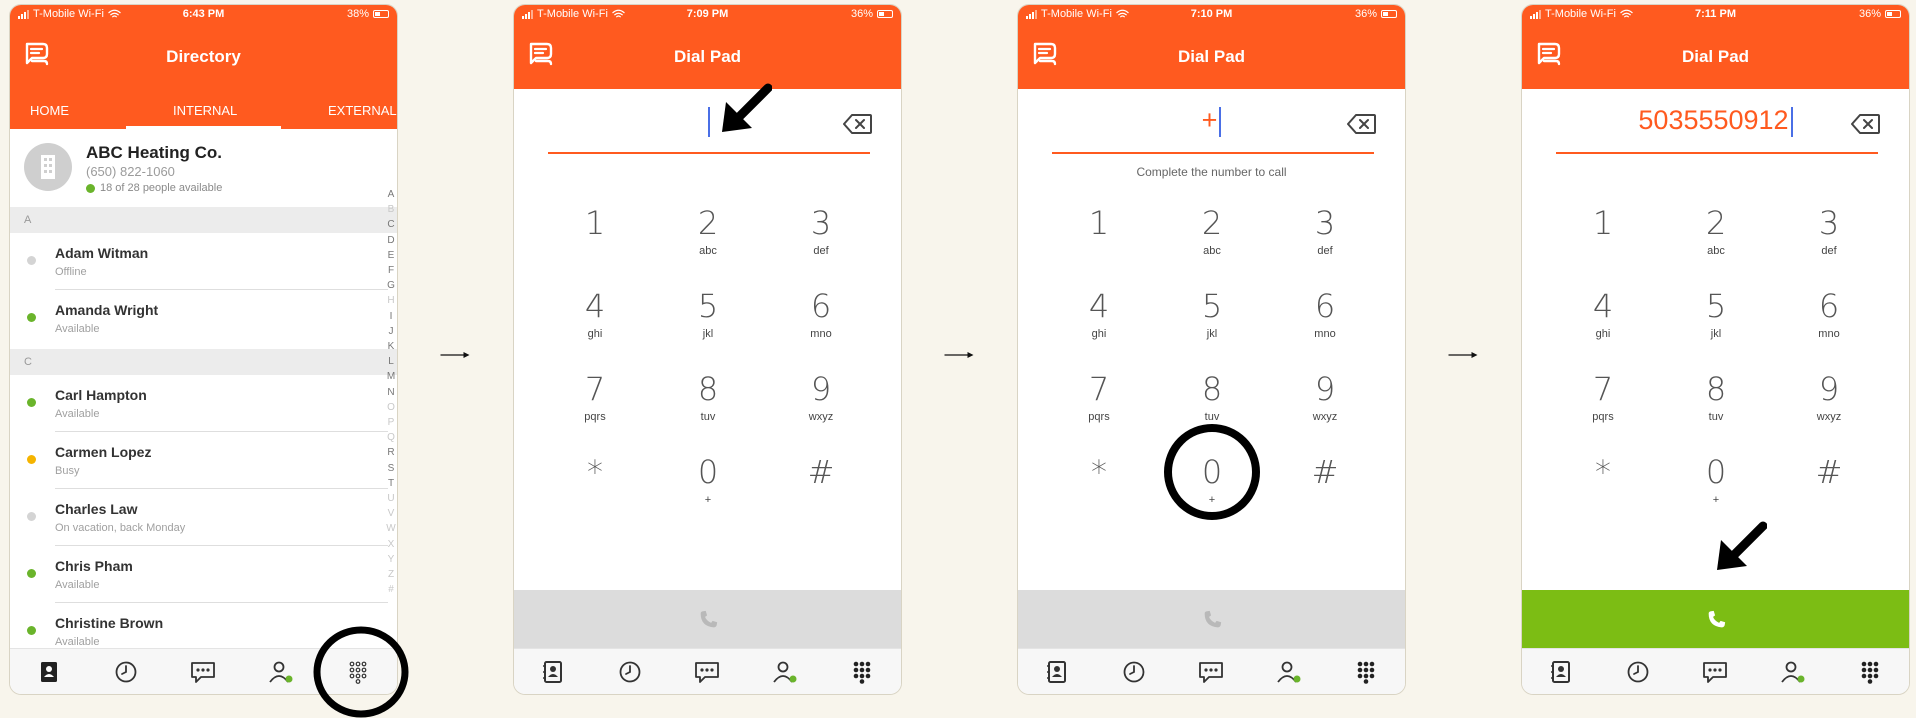  I want to click on index-letter: K, so click(391, 346).